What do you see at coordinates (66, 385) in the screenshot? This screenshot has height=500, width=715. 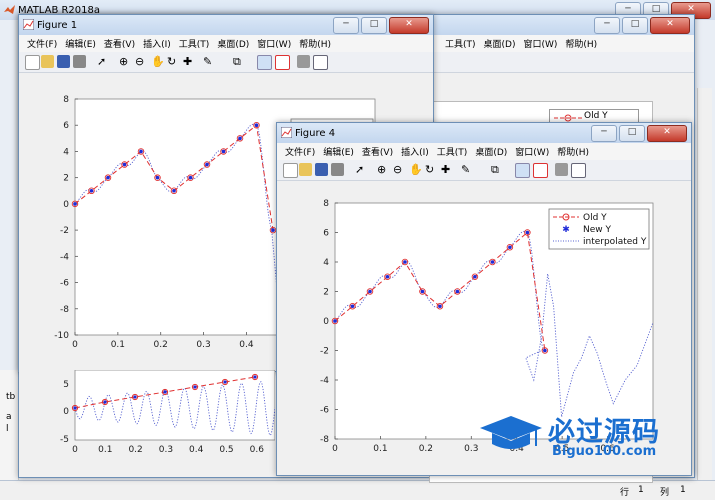 I see `lower-y-tick-label: 5` at bounding box center [66, 385].